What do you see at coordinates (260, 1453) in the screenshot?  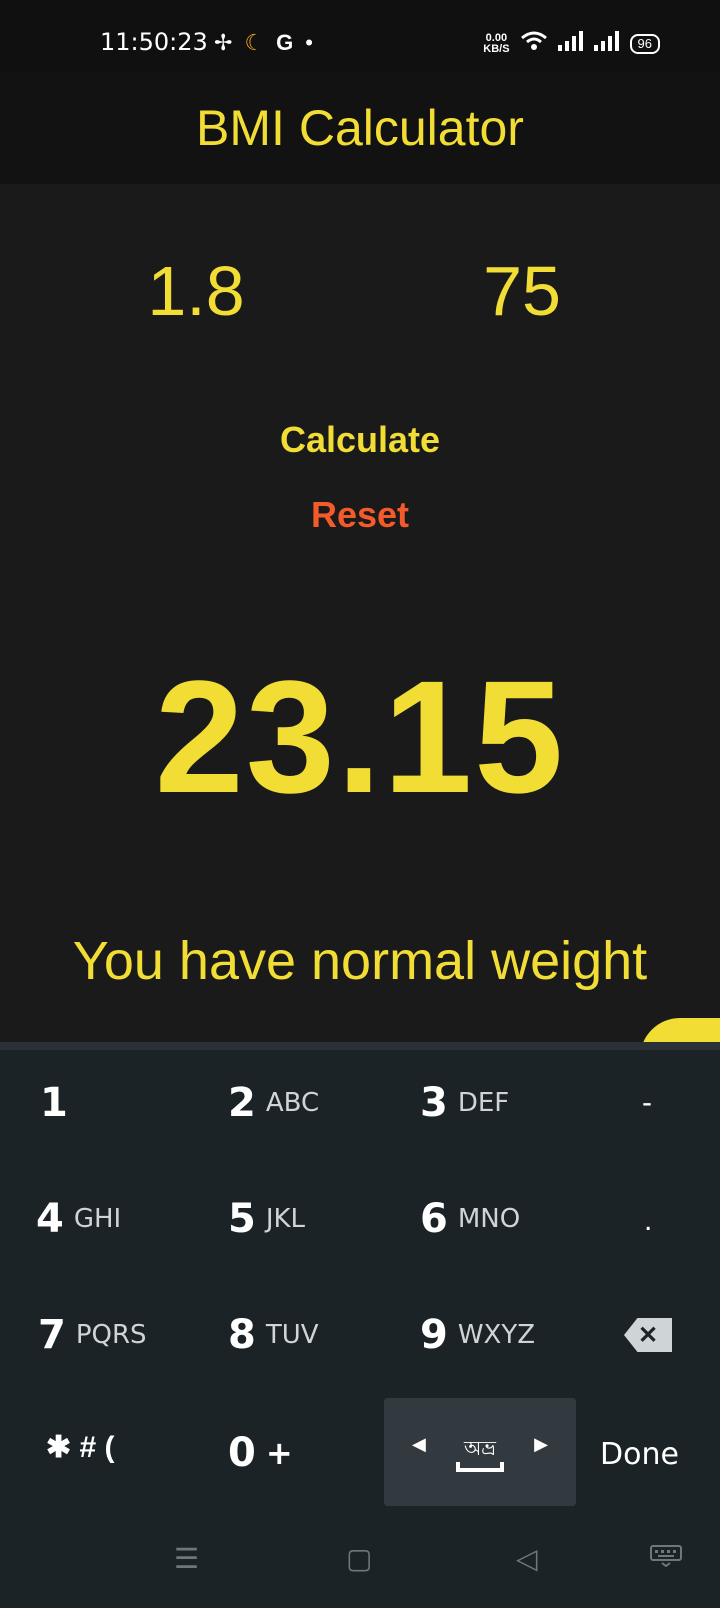 I see `key-0: 0 +` at bounding box center [260, 1453].